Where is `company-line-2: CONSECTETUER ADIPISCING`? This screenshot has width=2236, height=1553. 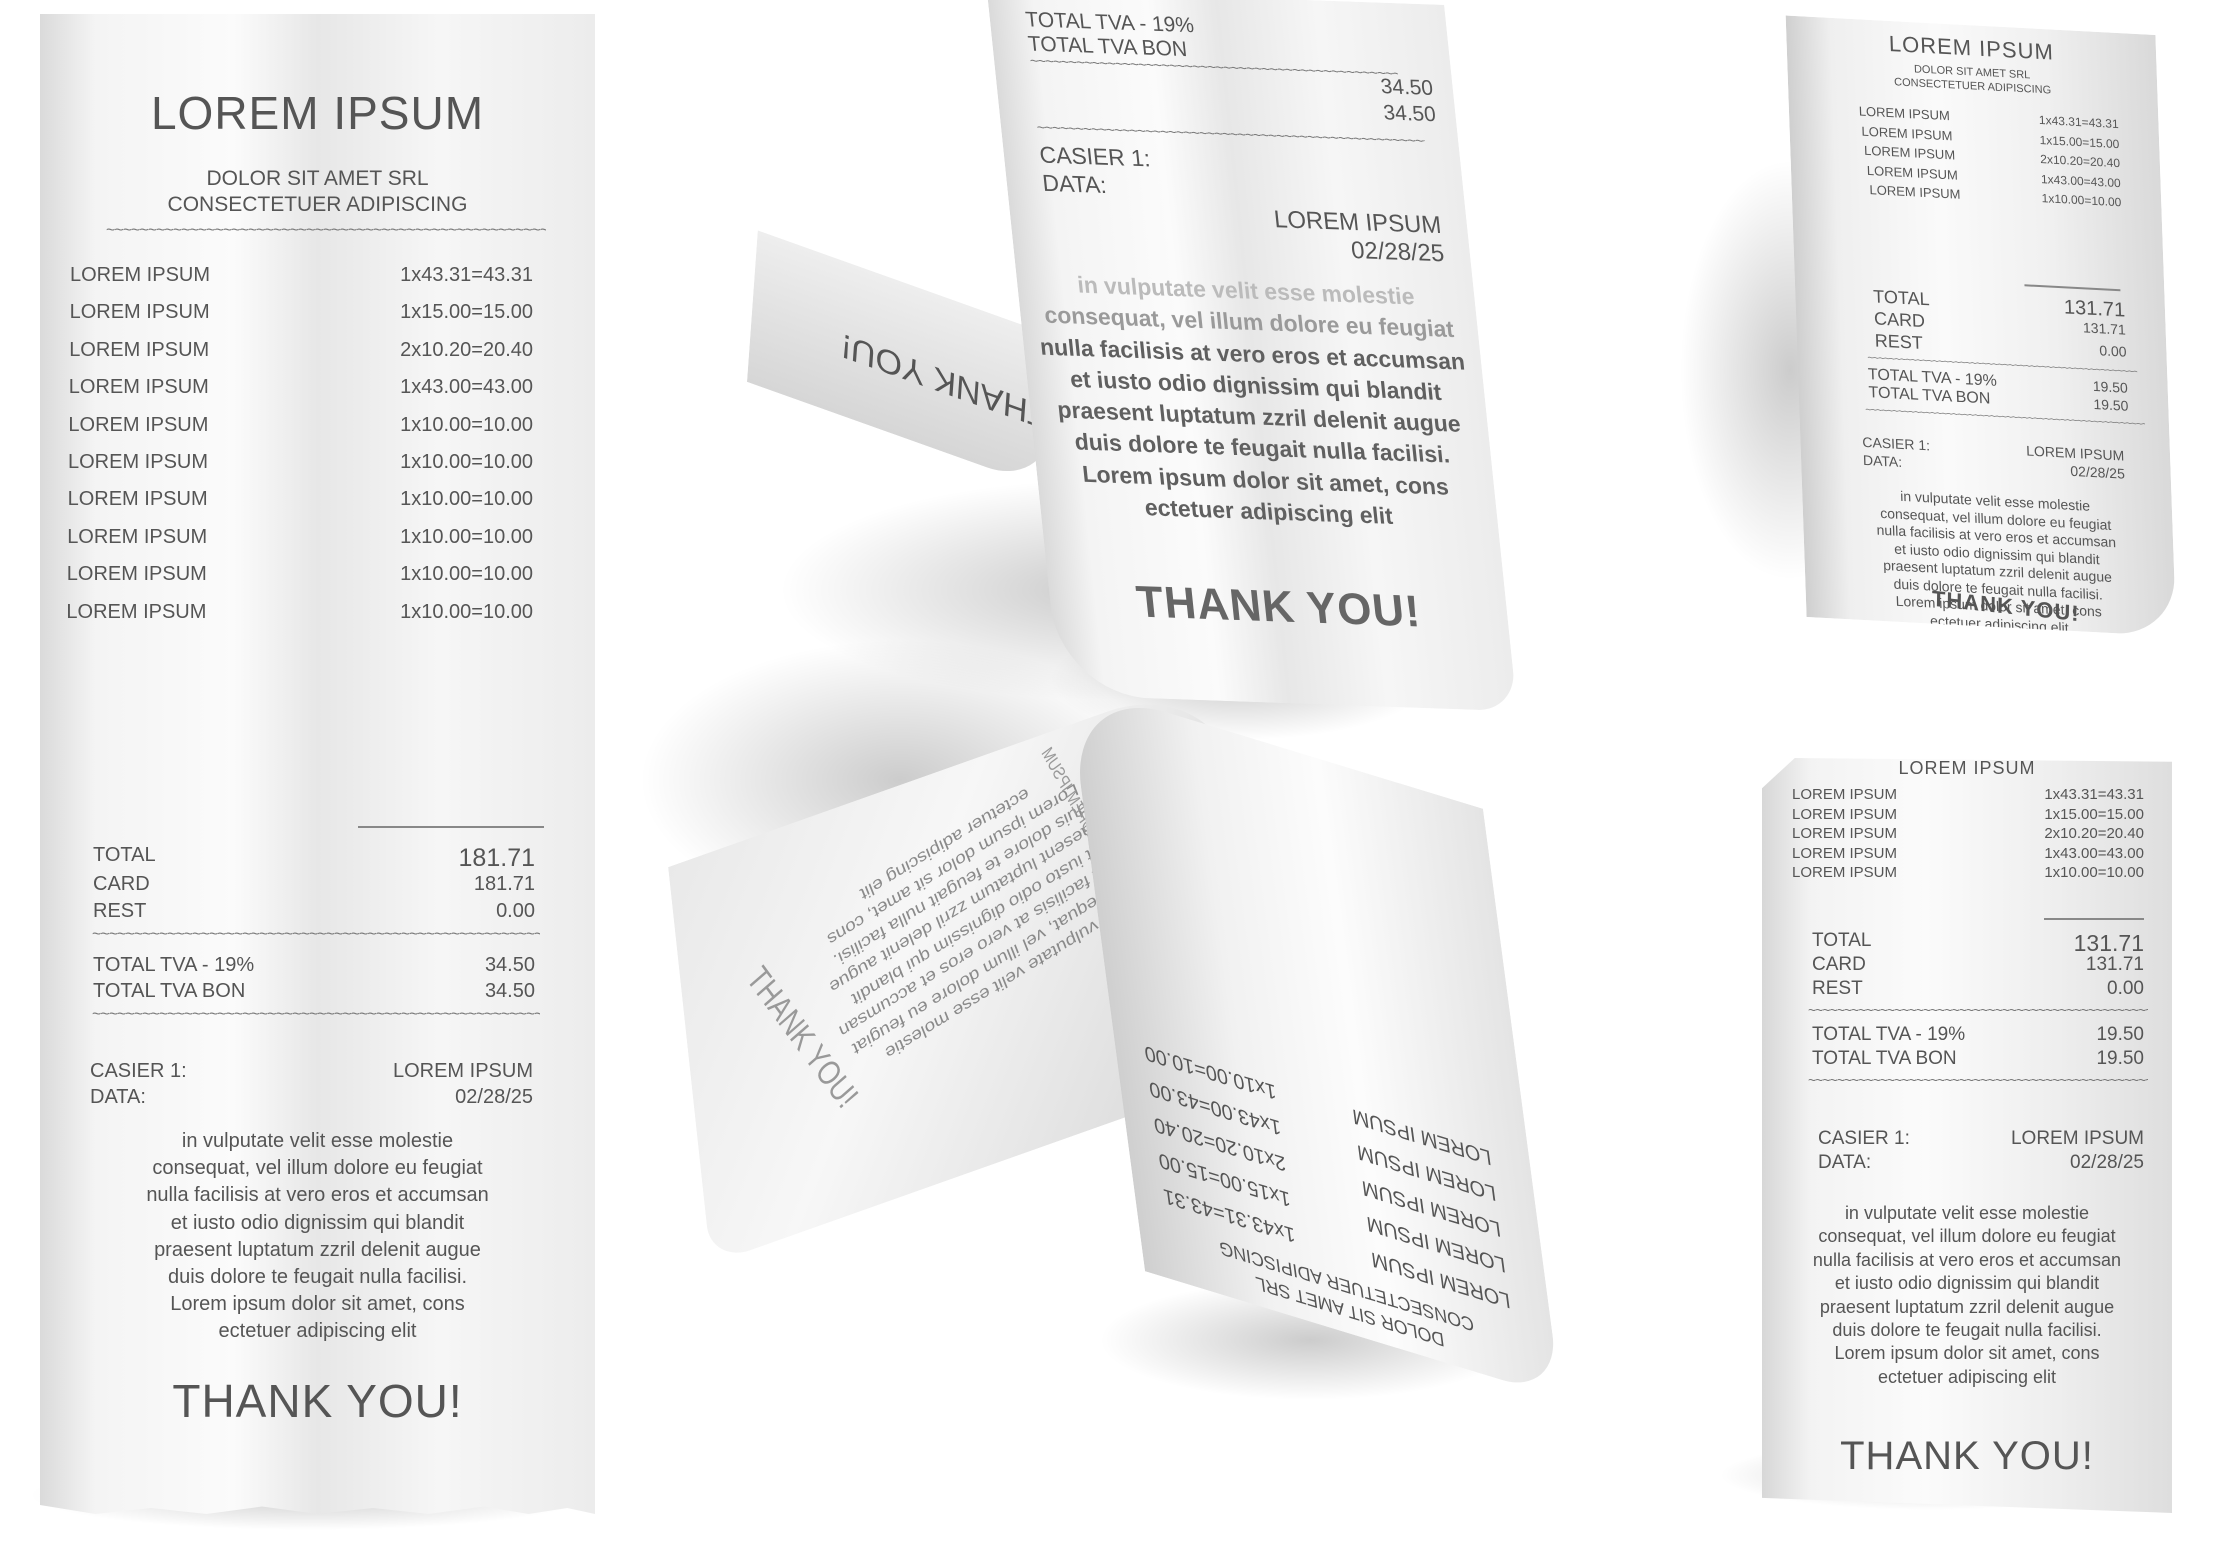
company-line-2: CONSECTETUER ADIPISCING is located at coordinates (317, 204).